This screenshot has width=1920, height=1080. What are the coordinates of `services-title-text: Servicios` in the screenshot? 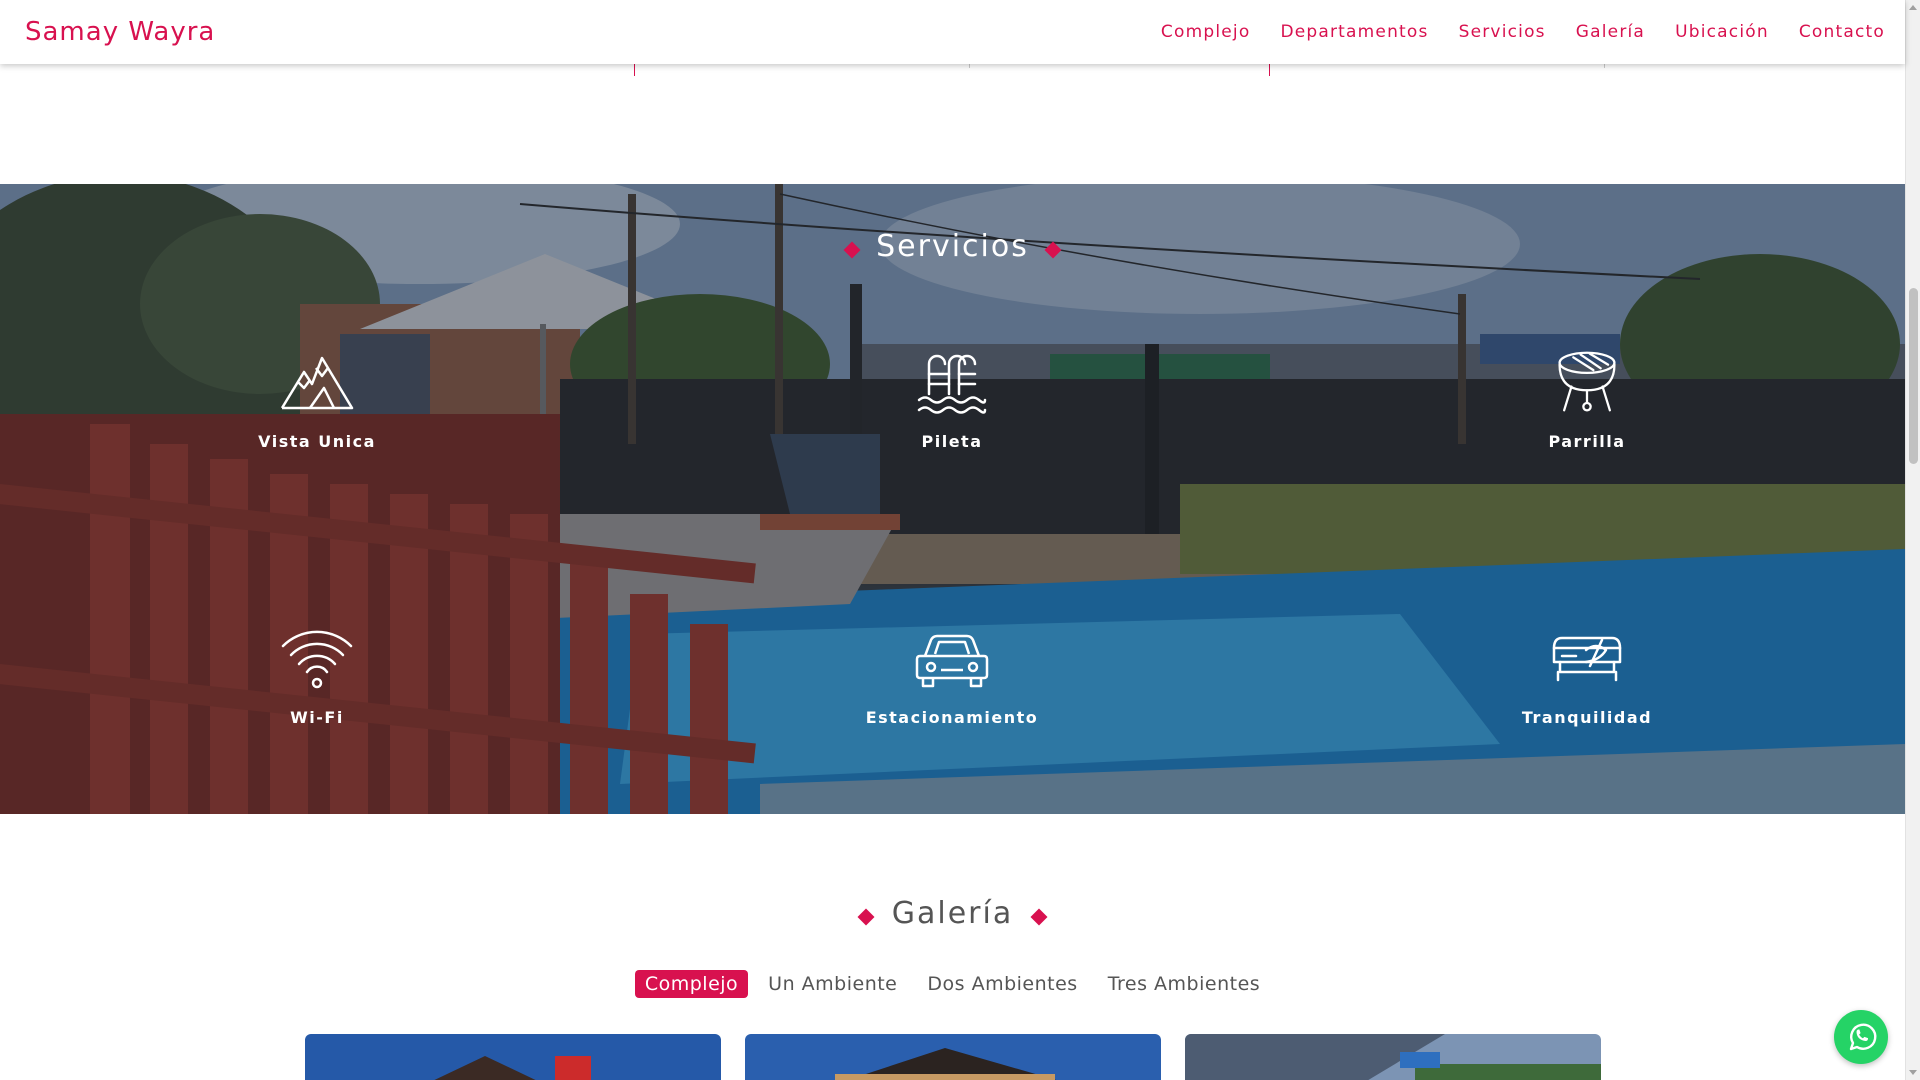 It's located at (952, 246).